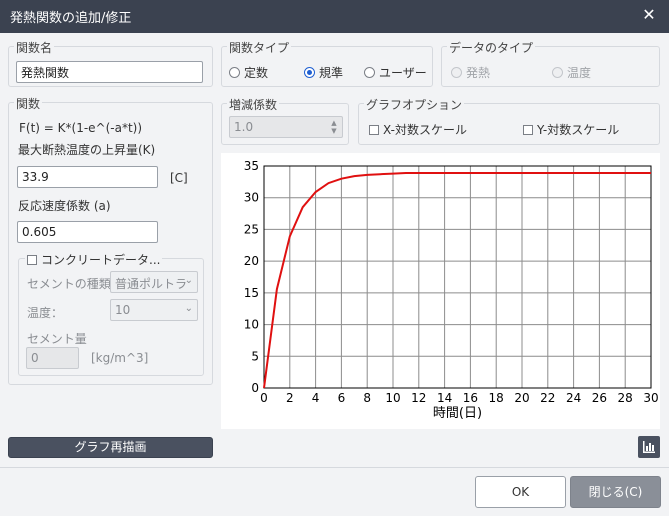 The width and height of the screenshot is (669, 516). Describe the element at coordinates (264, 398) in the screenshot. I see `x-tick-label: 0` at that location.